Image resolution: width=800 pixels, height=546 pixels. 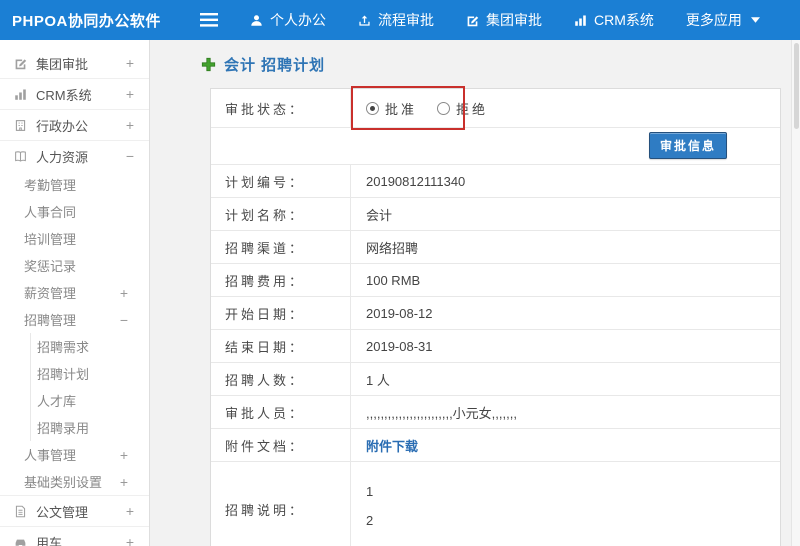 I want to click on sidebar-item-label: 薪资管理, so click(x=50, y=293).